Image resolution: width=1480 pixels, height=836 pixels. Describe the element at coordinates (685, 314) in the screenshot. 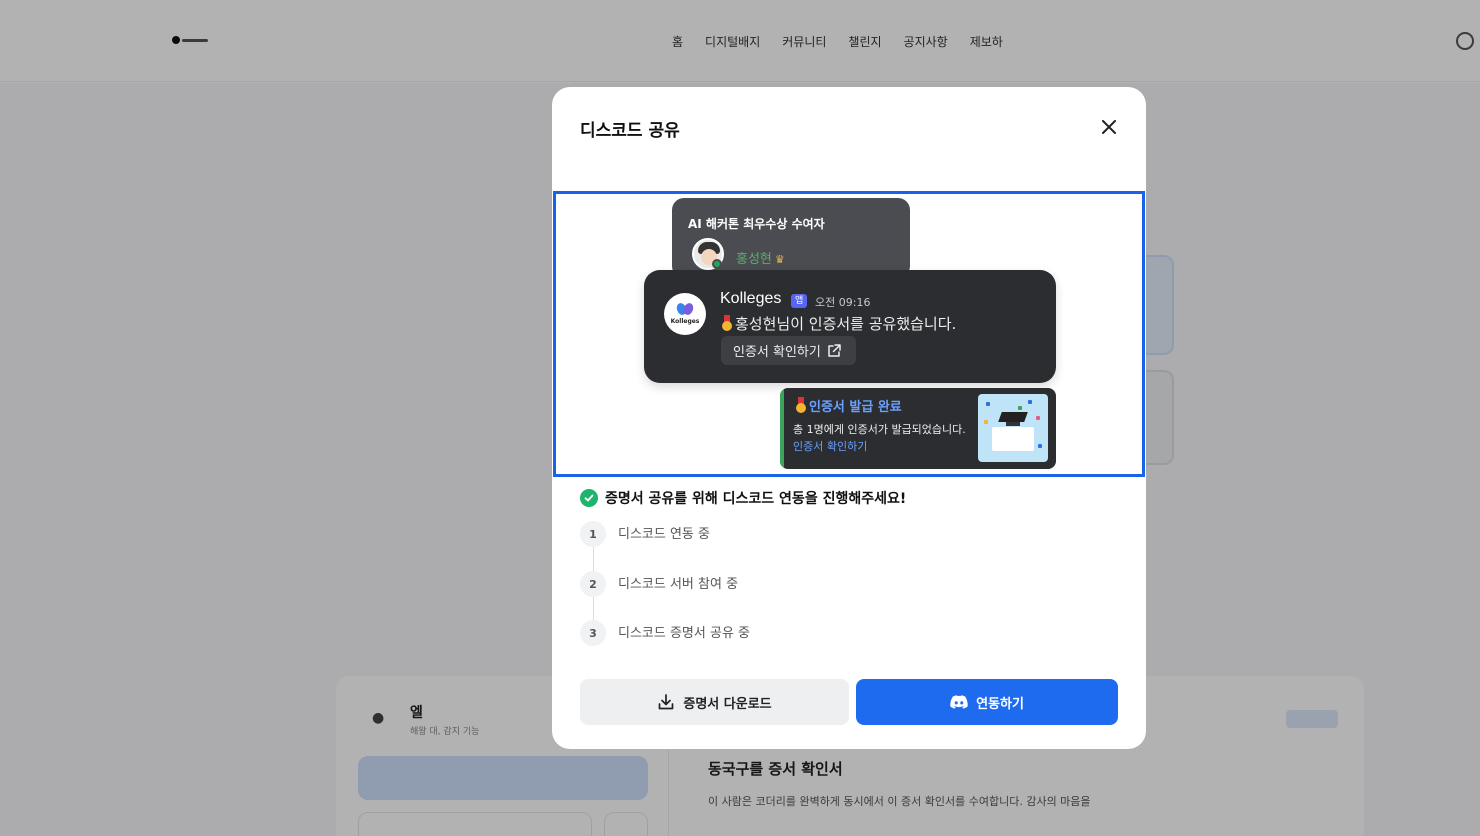

I see `kolleges-logo: Kolleges` at that location.